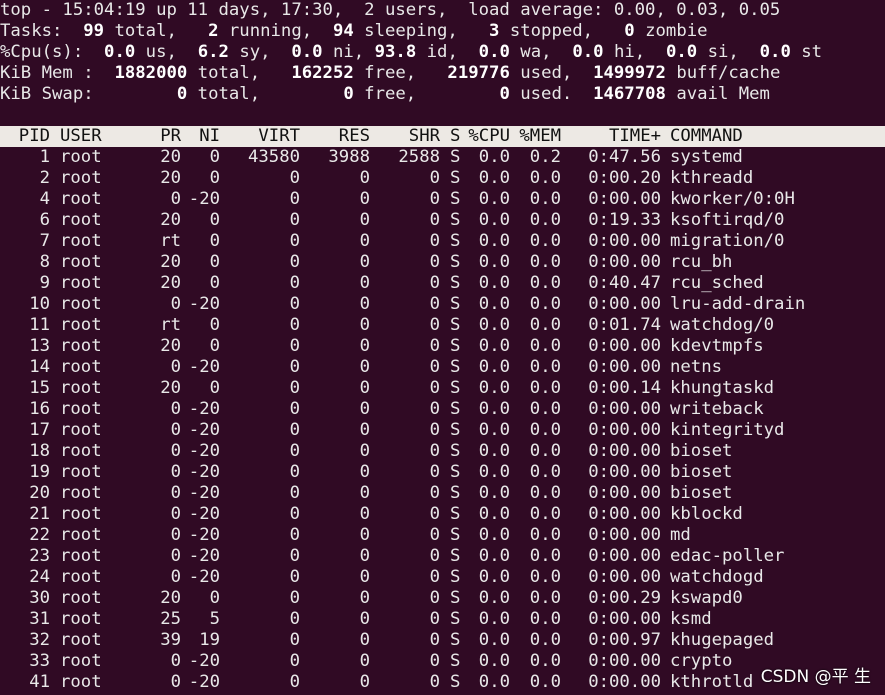 This screenshot has height=695, width=885. Describe the element at coordinates (166, 52) in the screenshot. I see `cpu-sep: us,` at that location.